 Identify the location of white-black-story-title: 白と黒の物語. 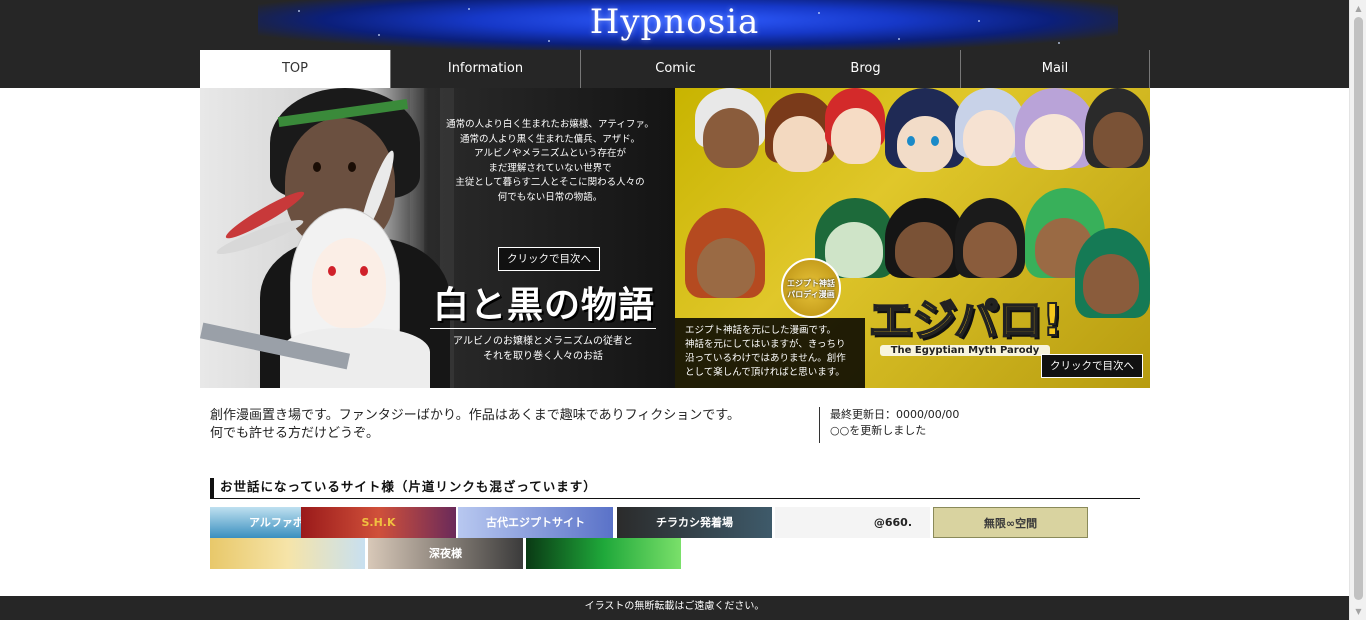
(543, 305).